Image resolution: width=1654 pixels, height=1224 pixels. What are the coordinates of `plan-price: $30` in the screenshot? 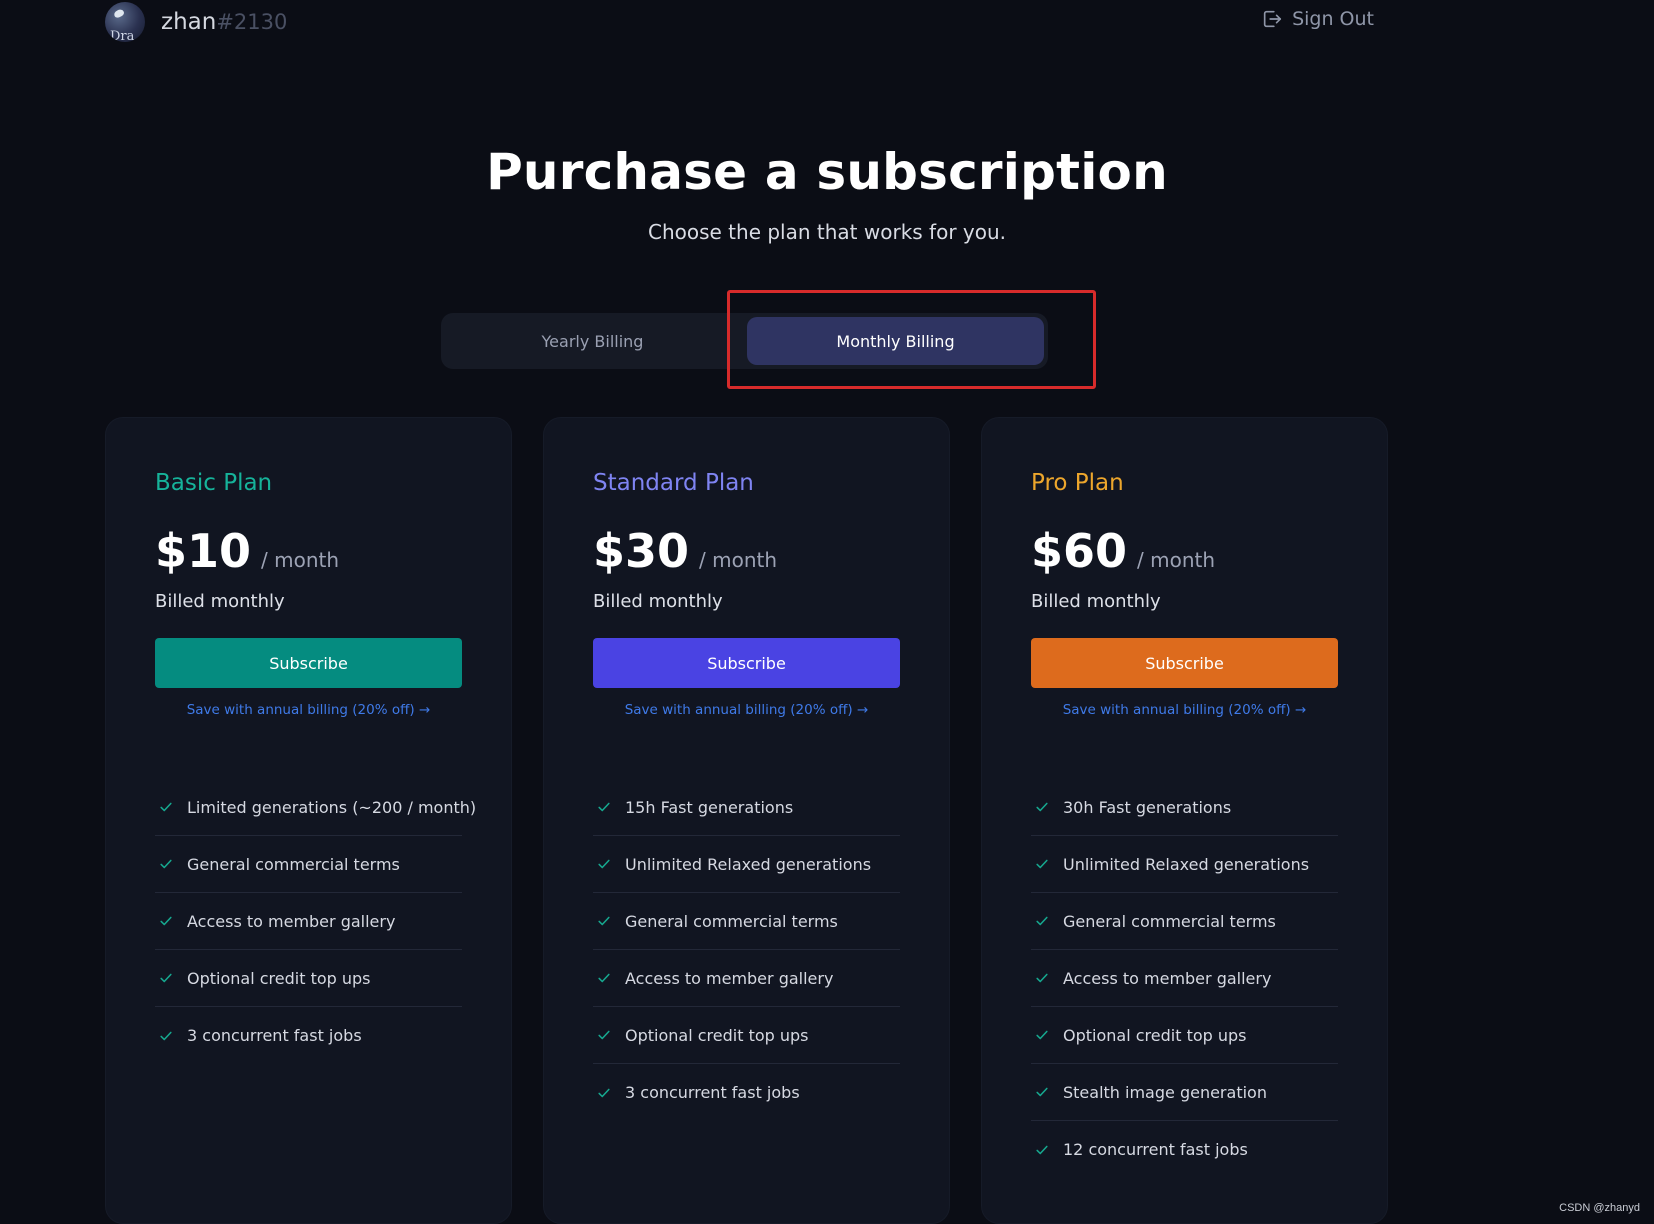 It's located at (641, 551).